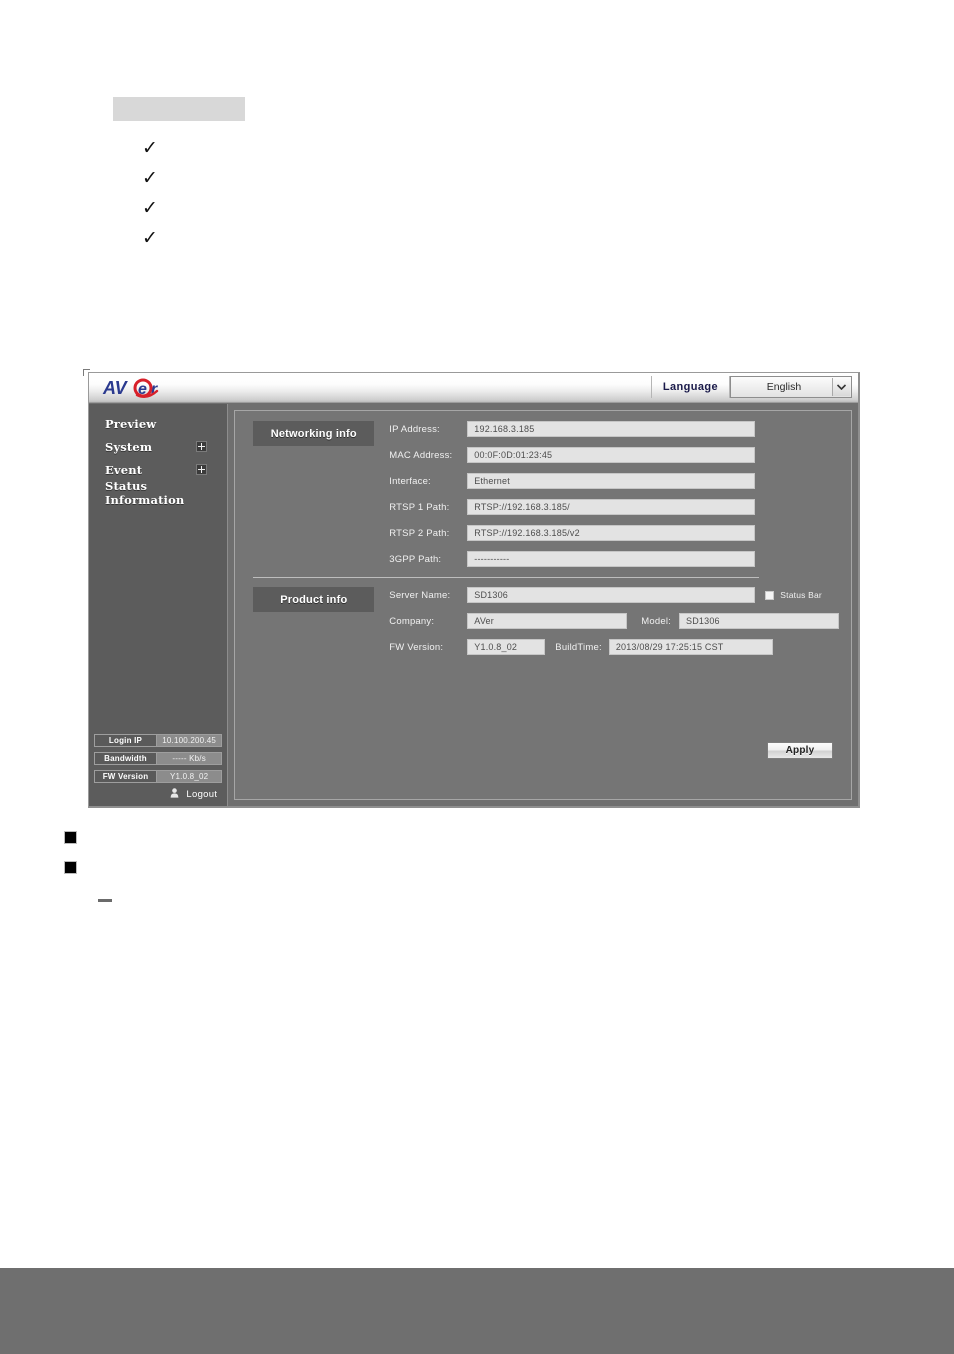 This screenshot has width=954, height=1354. What do you see at coordinates (202, 794) in the screenshot?
I see `logout-label: Logout` at bounding box center [202, 794].